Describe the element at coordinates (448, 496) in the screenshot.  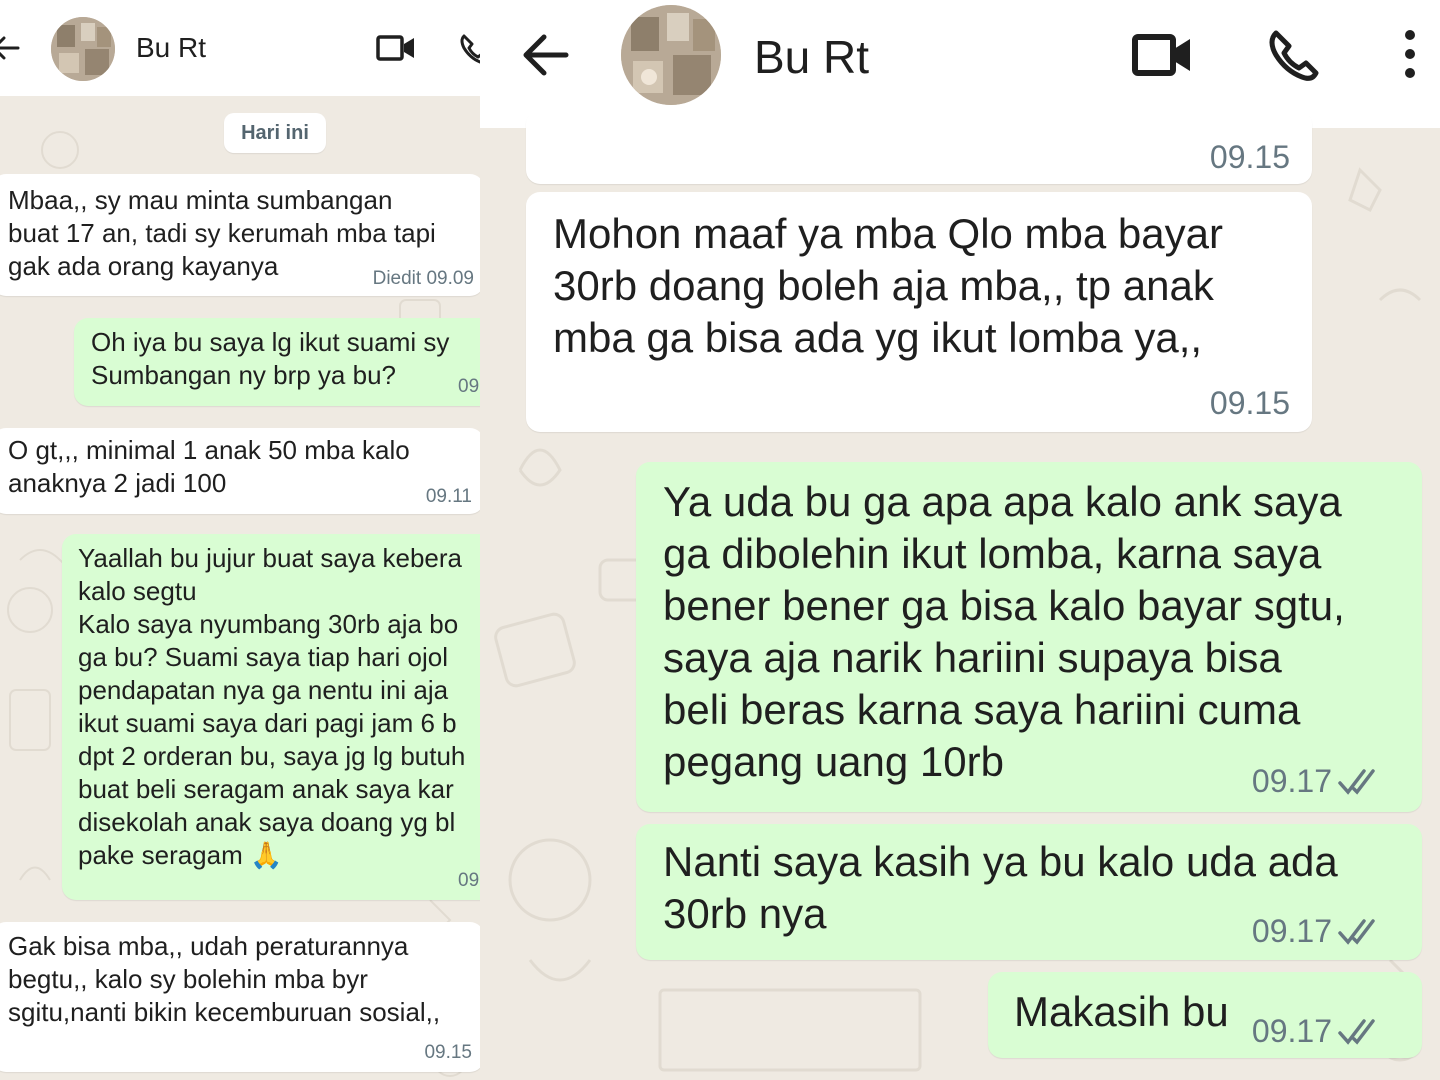
I see `message-timestamp: 09.11` at that location.